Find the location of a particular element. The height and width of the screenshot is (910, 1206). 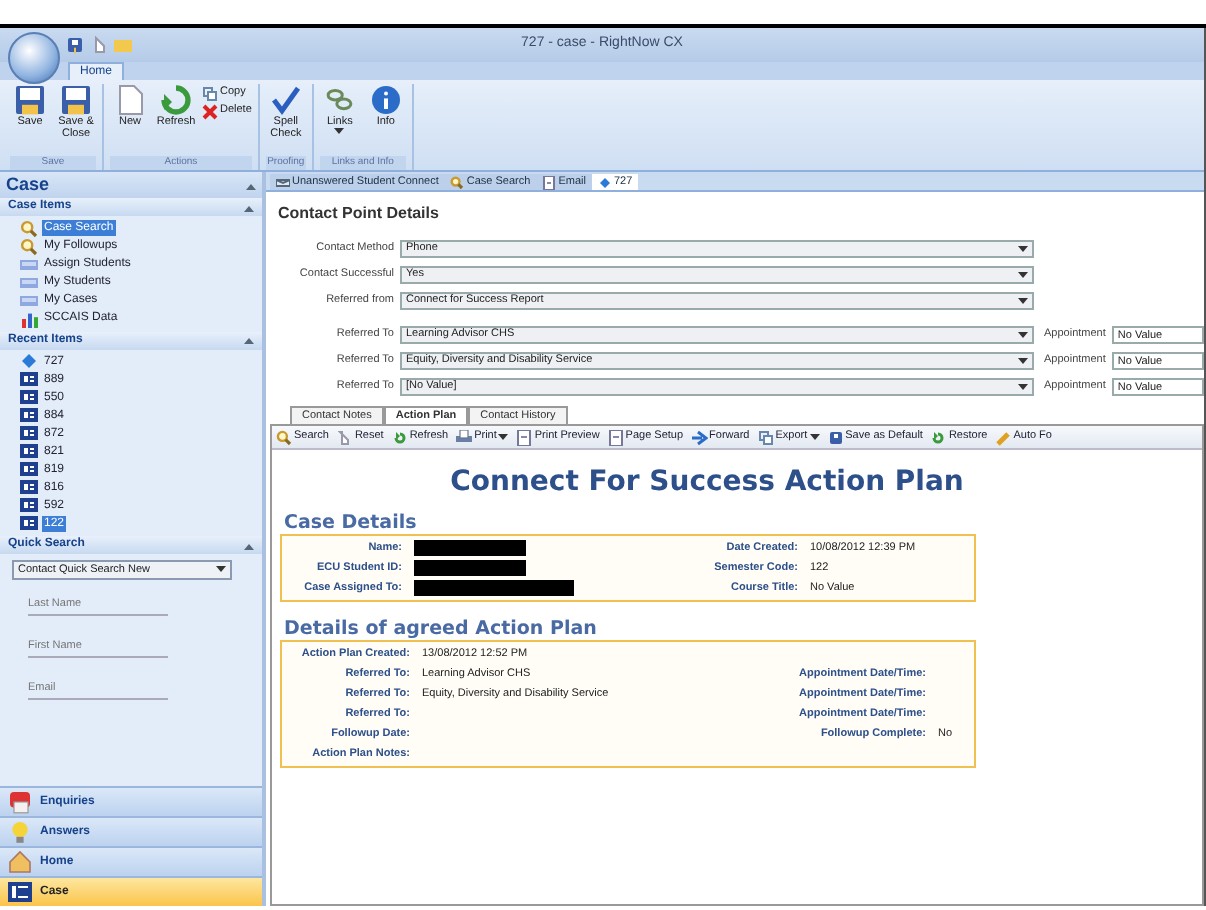

chain-links-icon is located at coordinates (339, 100).